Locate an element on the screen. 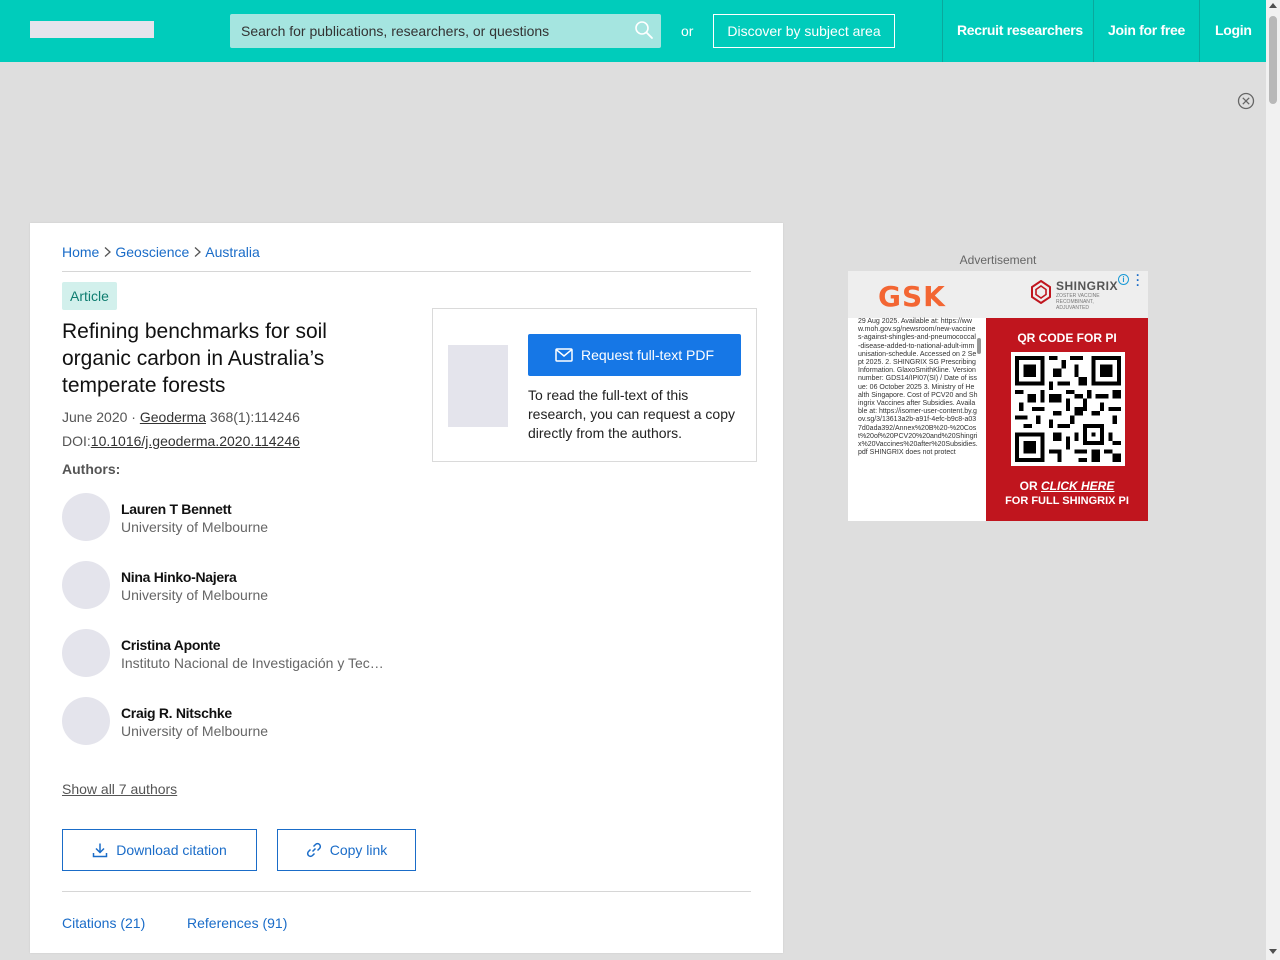  ad-cta-or: OR is located at coordinates (1030, 486).